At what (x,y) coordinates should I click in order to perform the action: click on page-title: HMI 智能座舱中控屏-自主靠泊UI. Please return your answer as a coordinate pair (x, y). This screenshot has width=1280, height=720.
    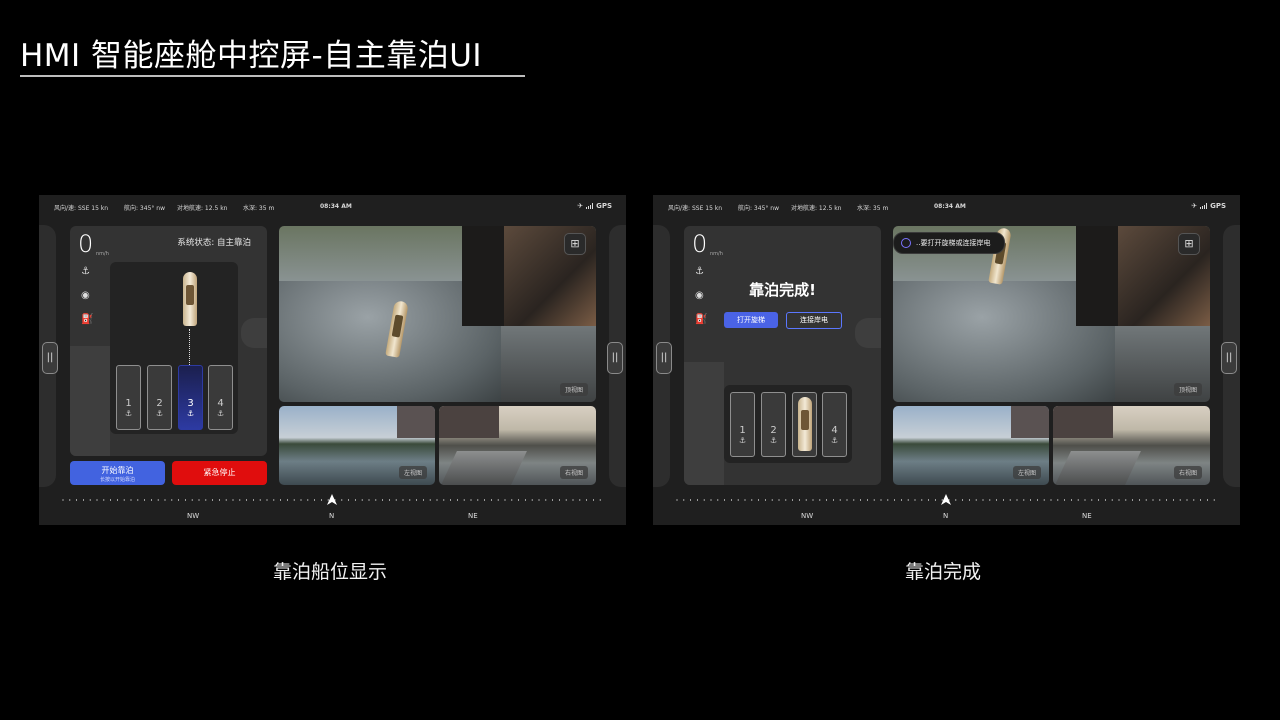
    Looking at the image, I should click on (251, 56).